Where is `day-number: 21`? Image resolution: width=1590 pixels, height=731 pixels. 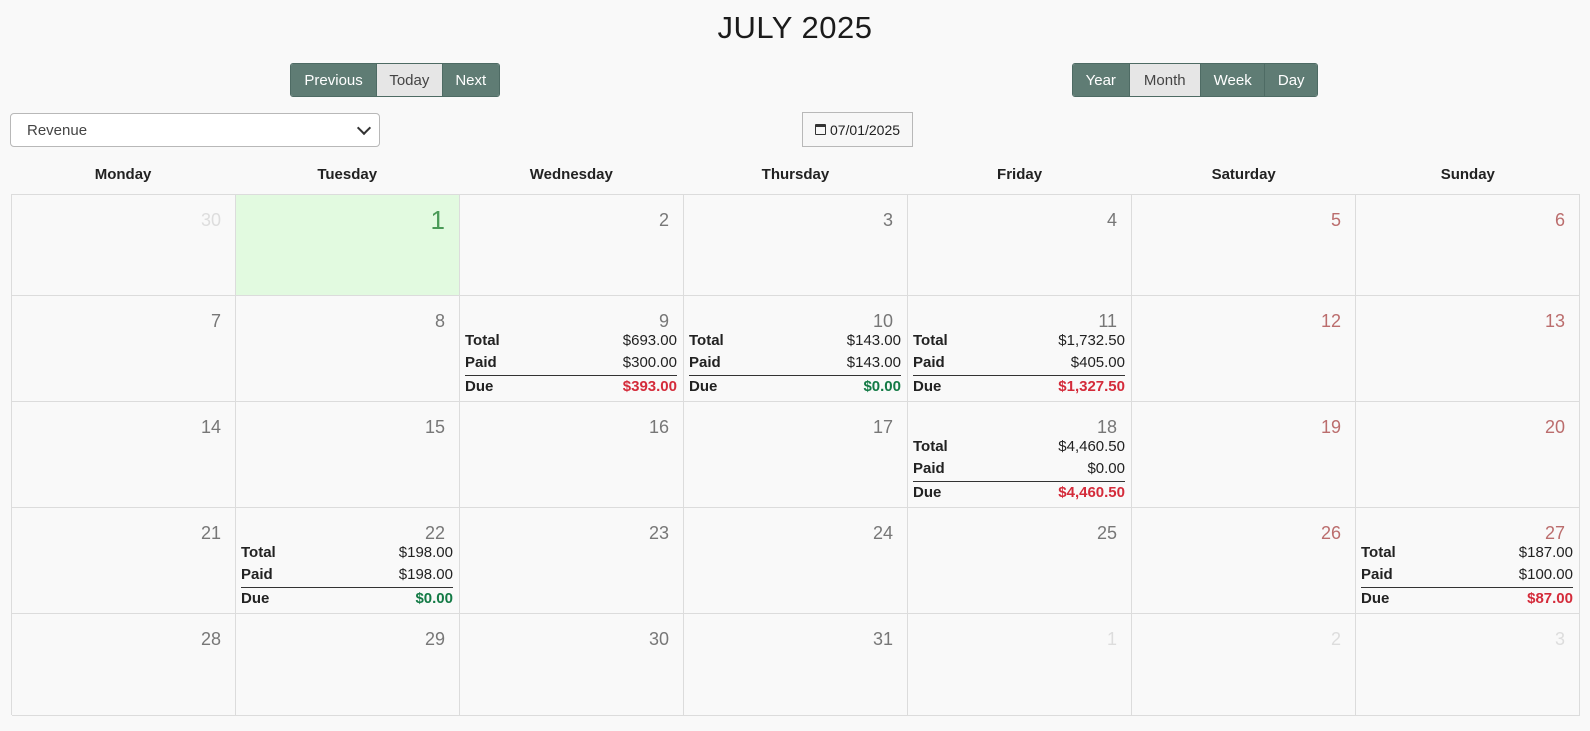
day-number: 21 is located at coordinates (210, 533).